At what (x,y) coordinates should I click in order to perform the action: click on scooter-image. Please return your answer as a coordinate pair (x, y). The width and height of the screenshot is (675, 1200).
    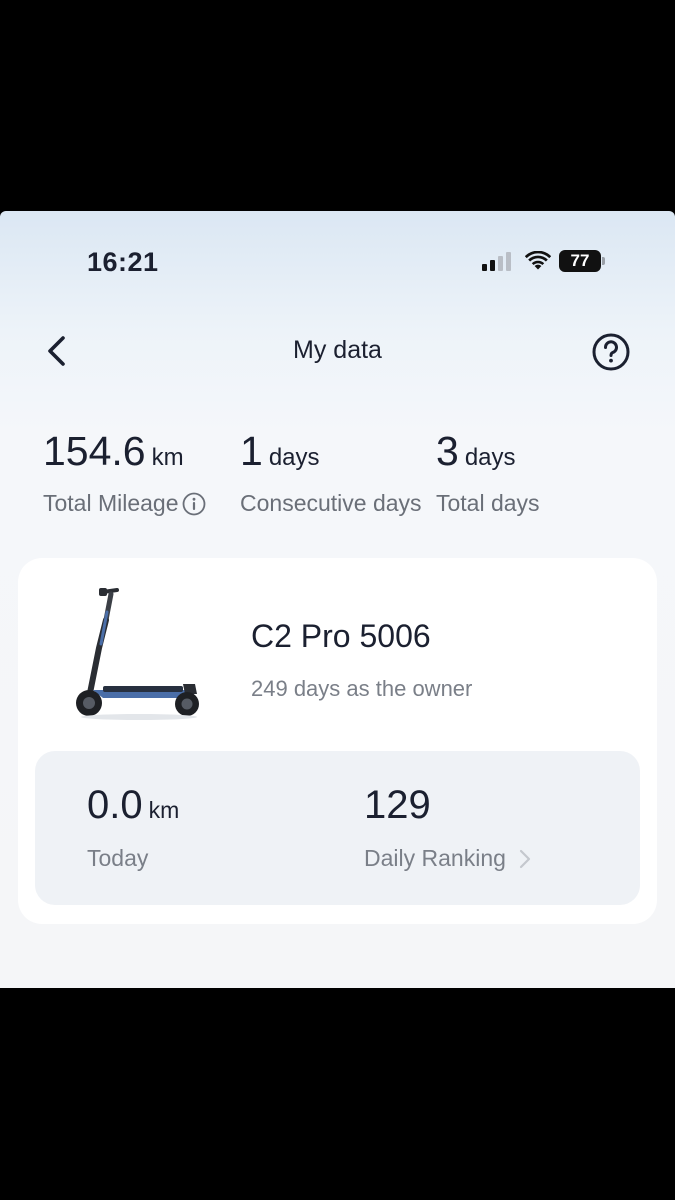
    Looking at the image, I should click on (137, 654).